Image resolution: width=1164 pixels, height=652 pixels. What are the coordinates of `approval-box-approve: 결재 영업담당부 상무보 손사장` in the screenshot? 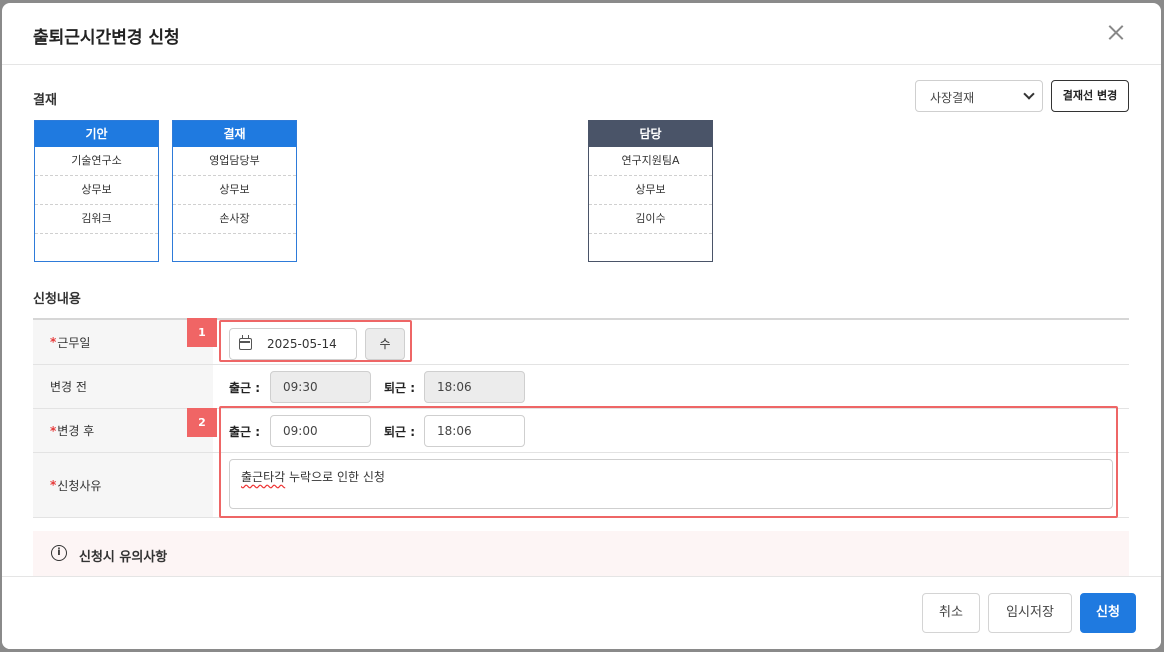 It's located at (234, 191).